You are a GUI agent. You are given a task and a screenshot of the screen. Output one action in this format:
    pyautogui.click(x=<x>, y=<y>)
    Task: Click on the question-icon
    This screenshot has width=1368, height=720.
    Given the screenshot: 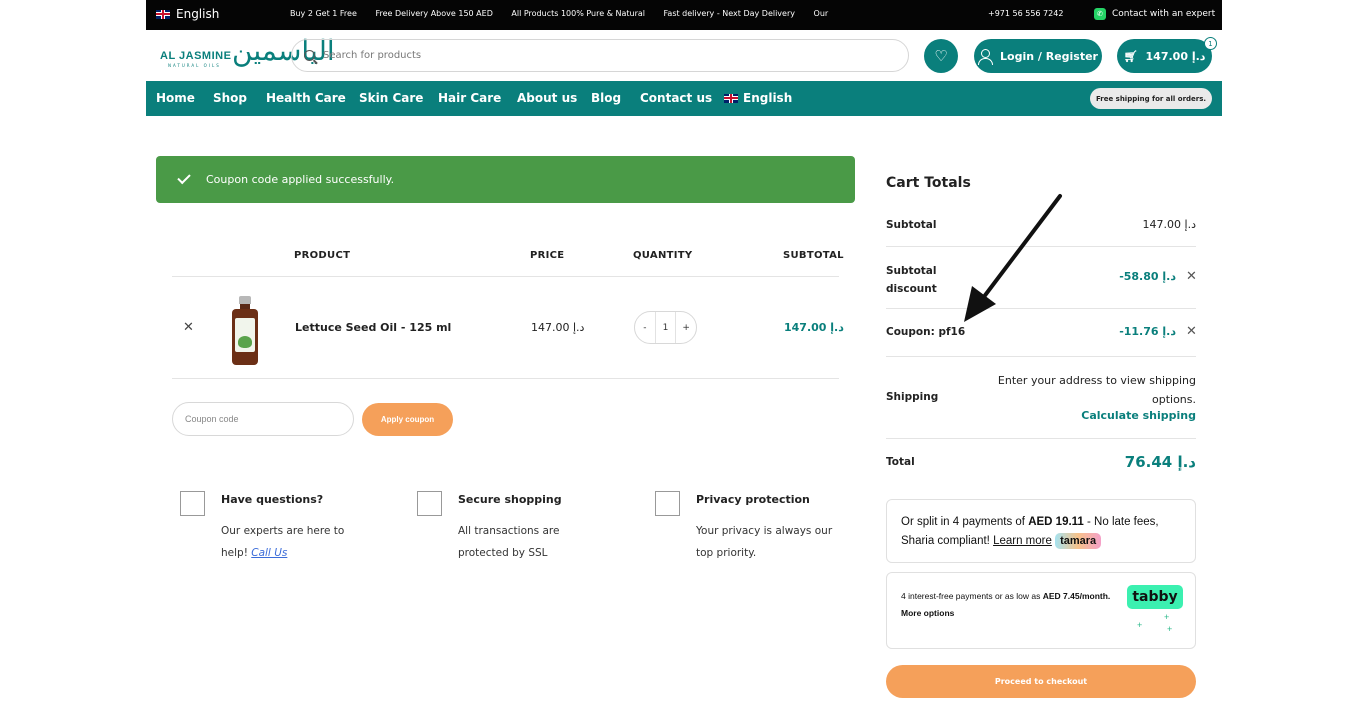 What is the action you would take?
    pyautogui.click(x=192, y=503)
    